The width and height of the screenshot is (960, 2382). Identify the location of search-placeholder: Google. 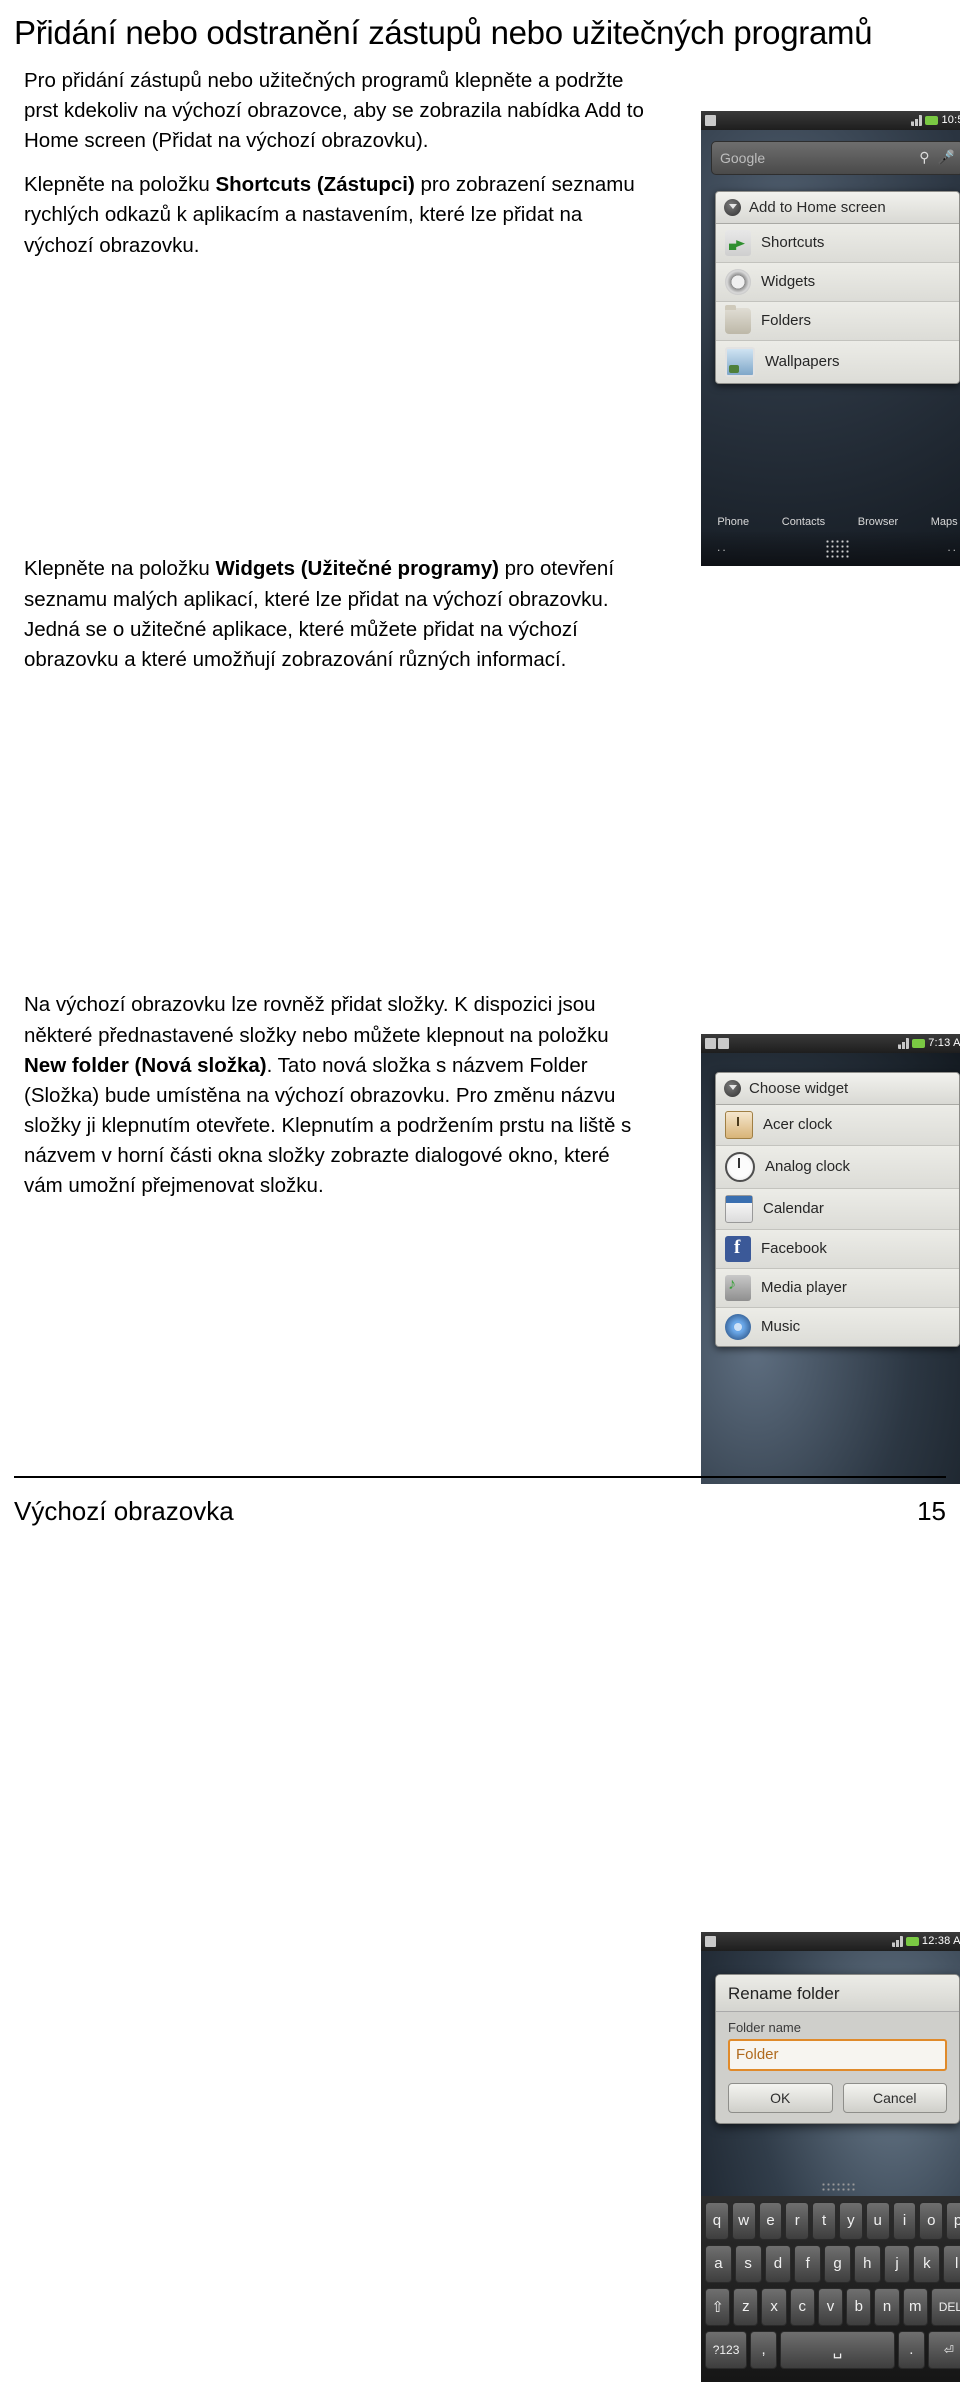
(743, 157).